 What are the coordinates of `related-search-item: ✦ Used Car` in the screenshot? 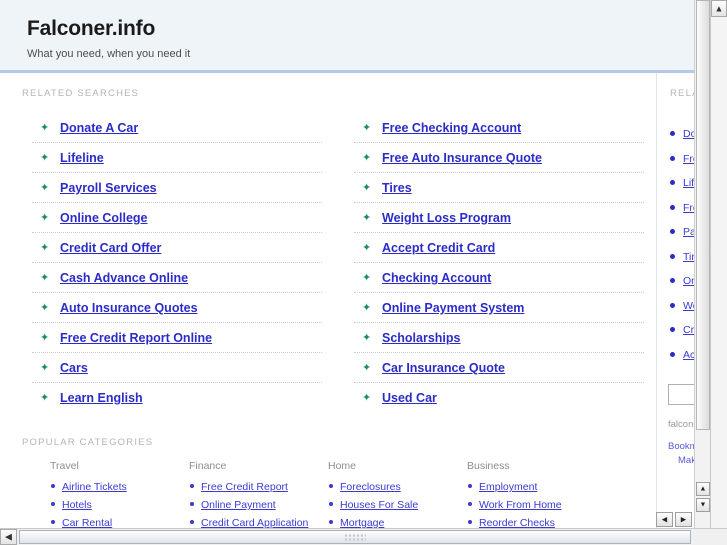 It's located at (499, 397).